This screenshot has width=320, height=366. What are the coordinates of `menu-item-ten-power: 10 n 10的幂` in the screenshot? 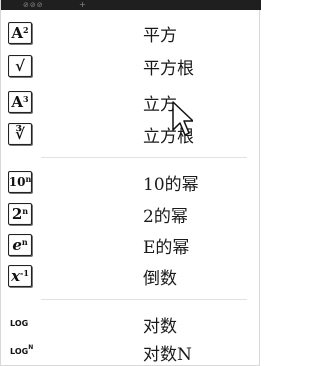 It's located at (130, 182).